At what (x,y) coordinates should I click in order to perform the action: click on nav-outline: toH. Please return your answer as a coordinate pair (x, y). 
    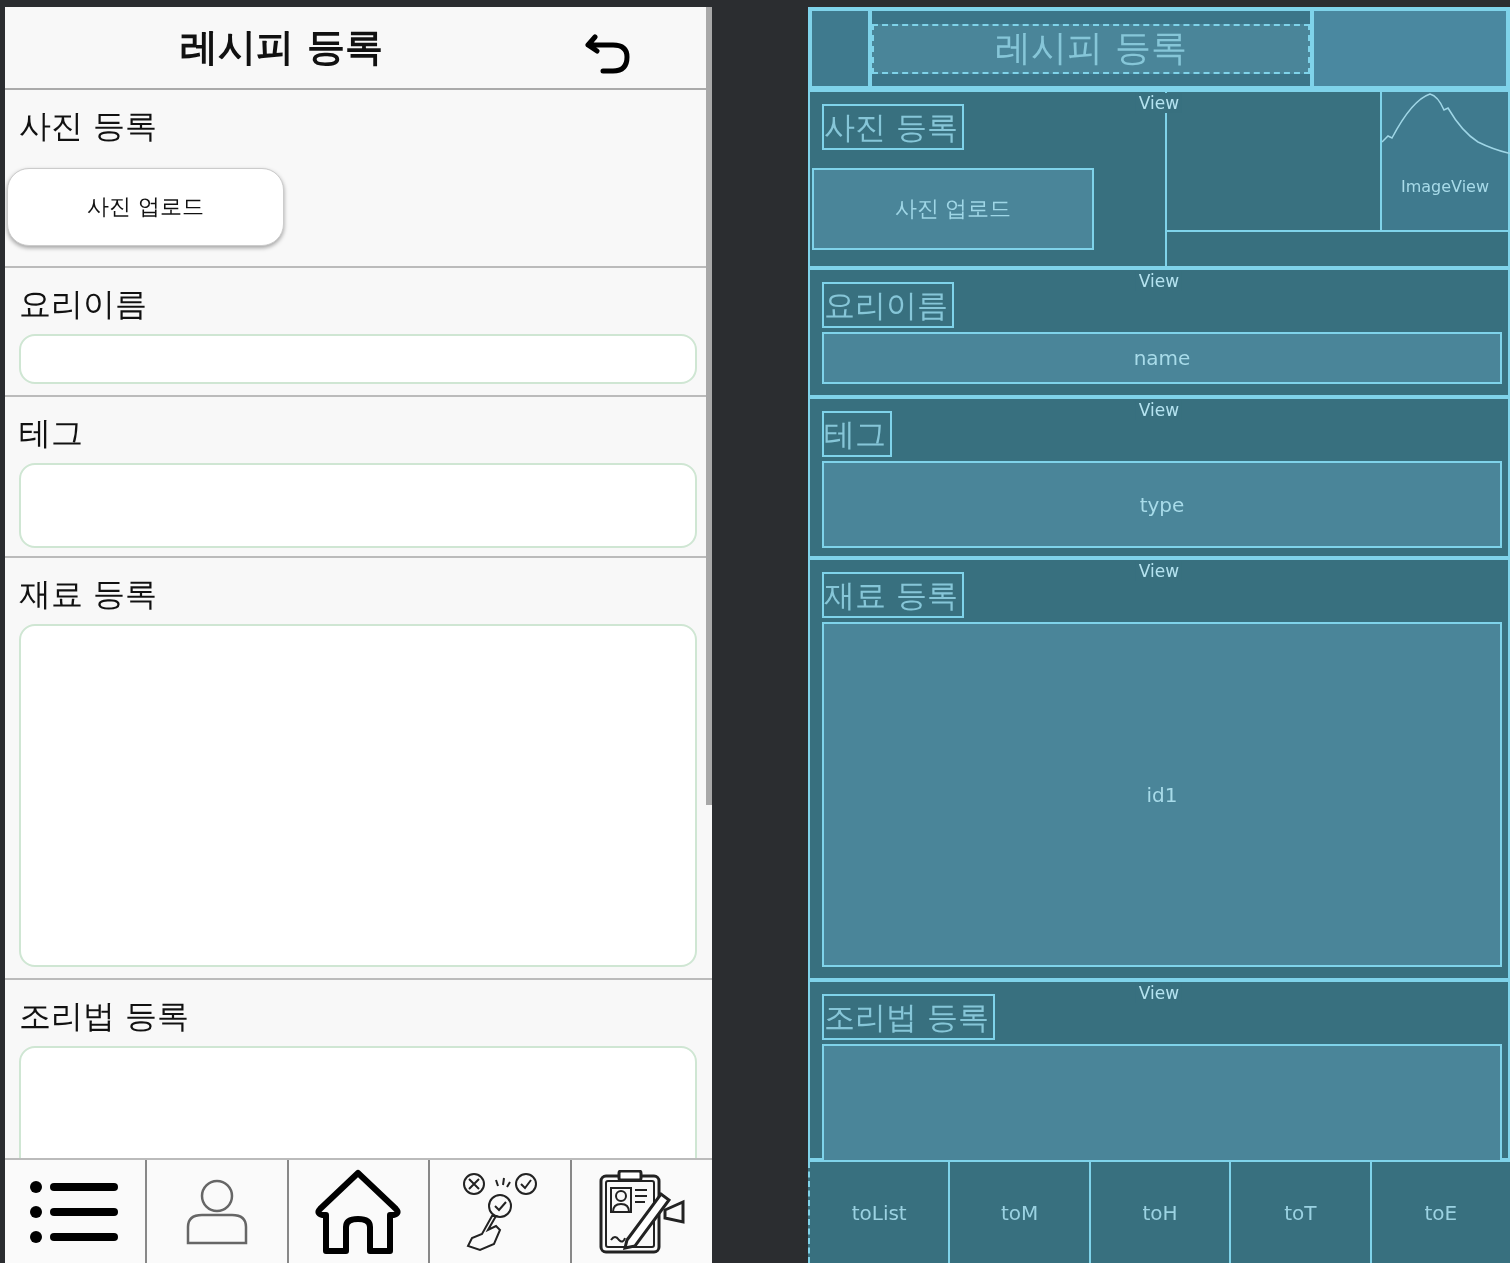
    Looking at the image, I should click on (1159, 1212).